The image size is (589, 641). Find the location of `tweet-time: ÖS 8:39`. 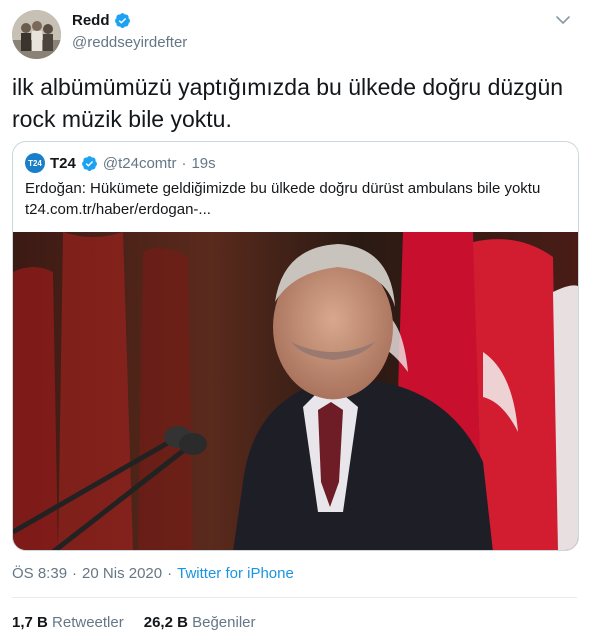

tweet-time: ÖS 8:39 is located at coordinates (39, 573).